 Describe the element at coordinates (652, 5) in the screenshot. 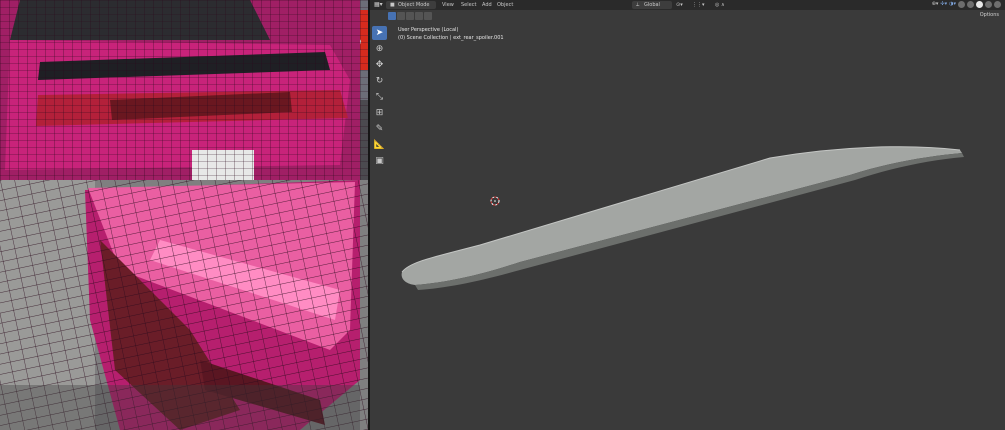

I see `transform-orientation-label: Global` at that location.